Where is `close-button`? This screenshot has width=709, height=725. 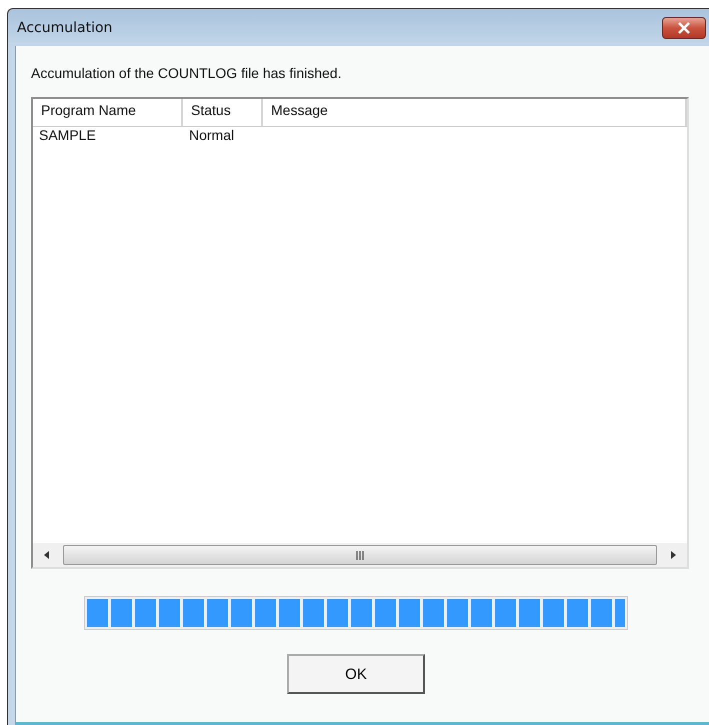 close-button is located at coordinates (684, 27).